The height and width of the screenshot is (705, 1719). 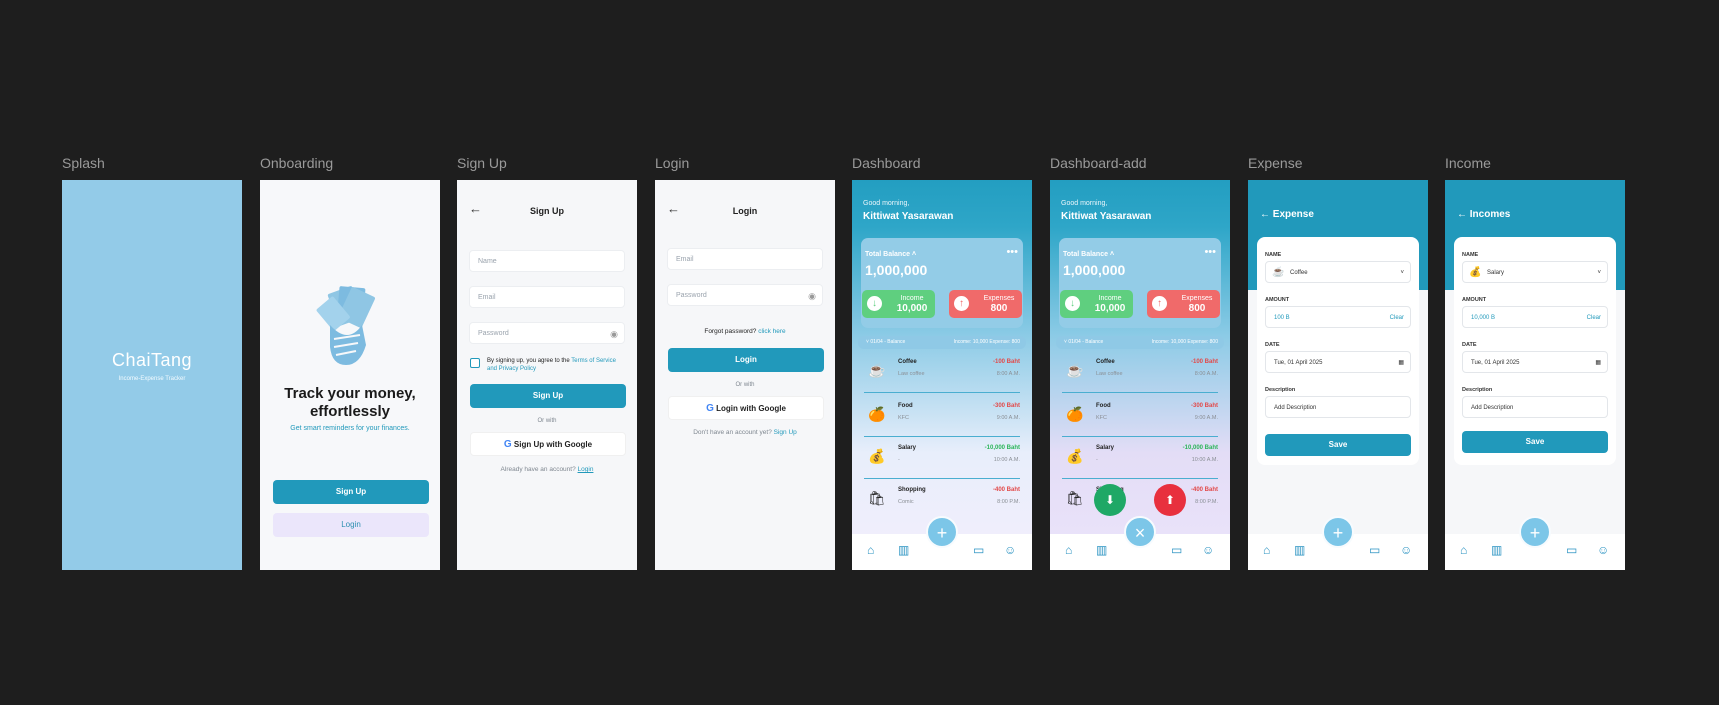 What do you see at coordinates (1338, 272) in the screenshot?
I see `name-select: ☕ Coffee ˅` at bounding box center [1338, 272].